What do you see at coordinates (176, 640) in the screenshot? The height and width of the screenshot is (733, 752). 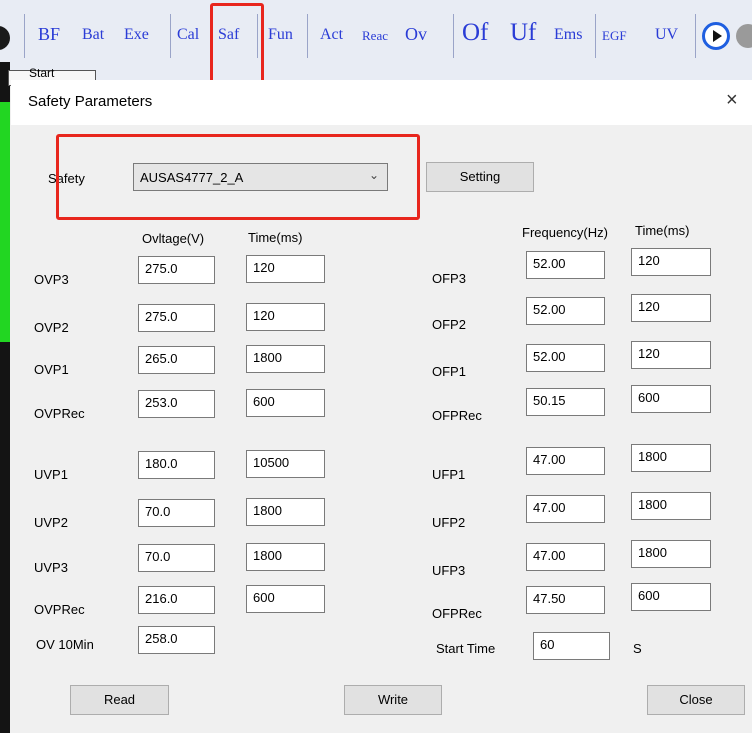 I see `ov10min-input: 258.0` at bounding box center [176, 640].